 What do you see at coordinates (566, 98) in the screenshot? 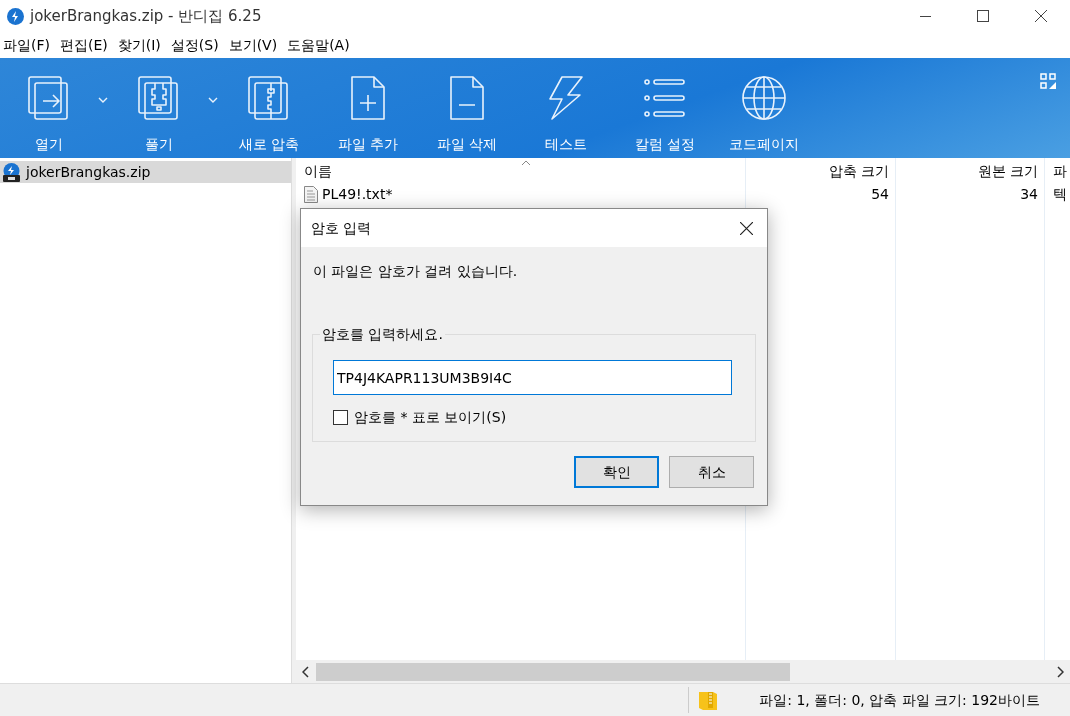
I see `lightning-icon` at bounding box center [566, 98].